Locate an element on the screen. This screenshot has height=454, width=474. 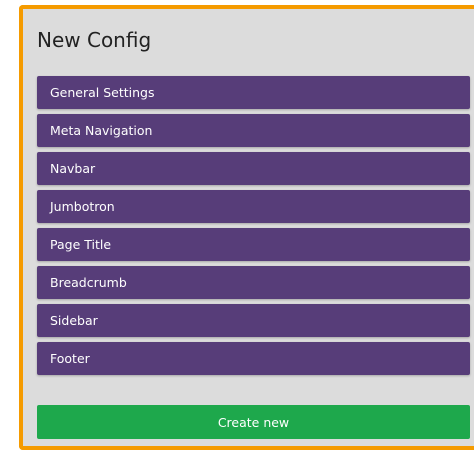
create-new-button: Create new is located at coordinates (253, 422).